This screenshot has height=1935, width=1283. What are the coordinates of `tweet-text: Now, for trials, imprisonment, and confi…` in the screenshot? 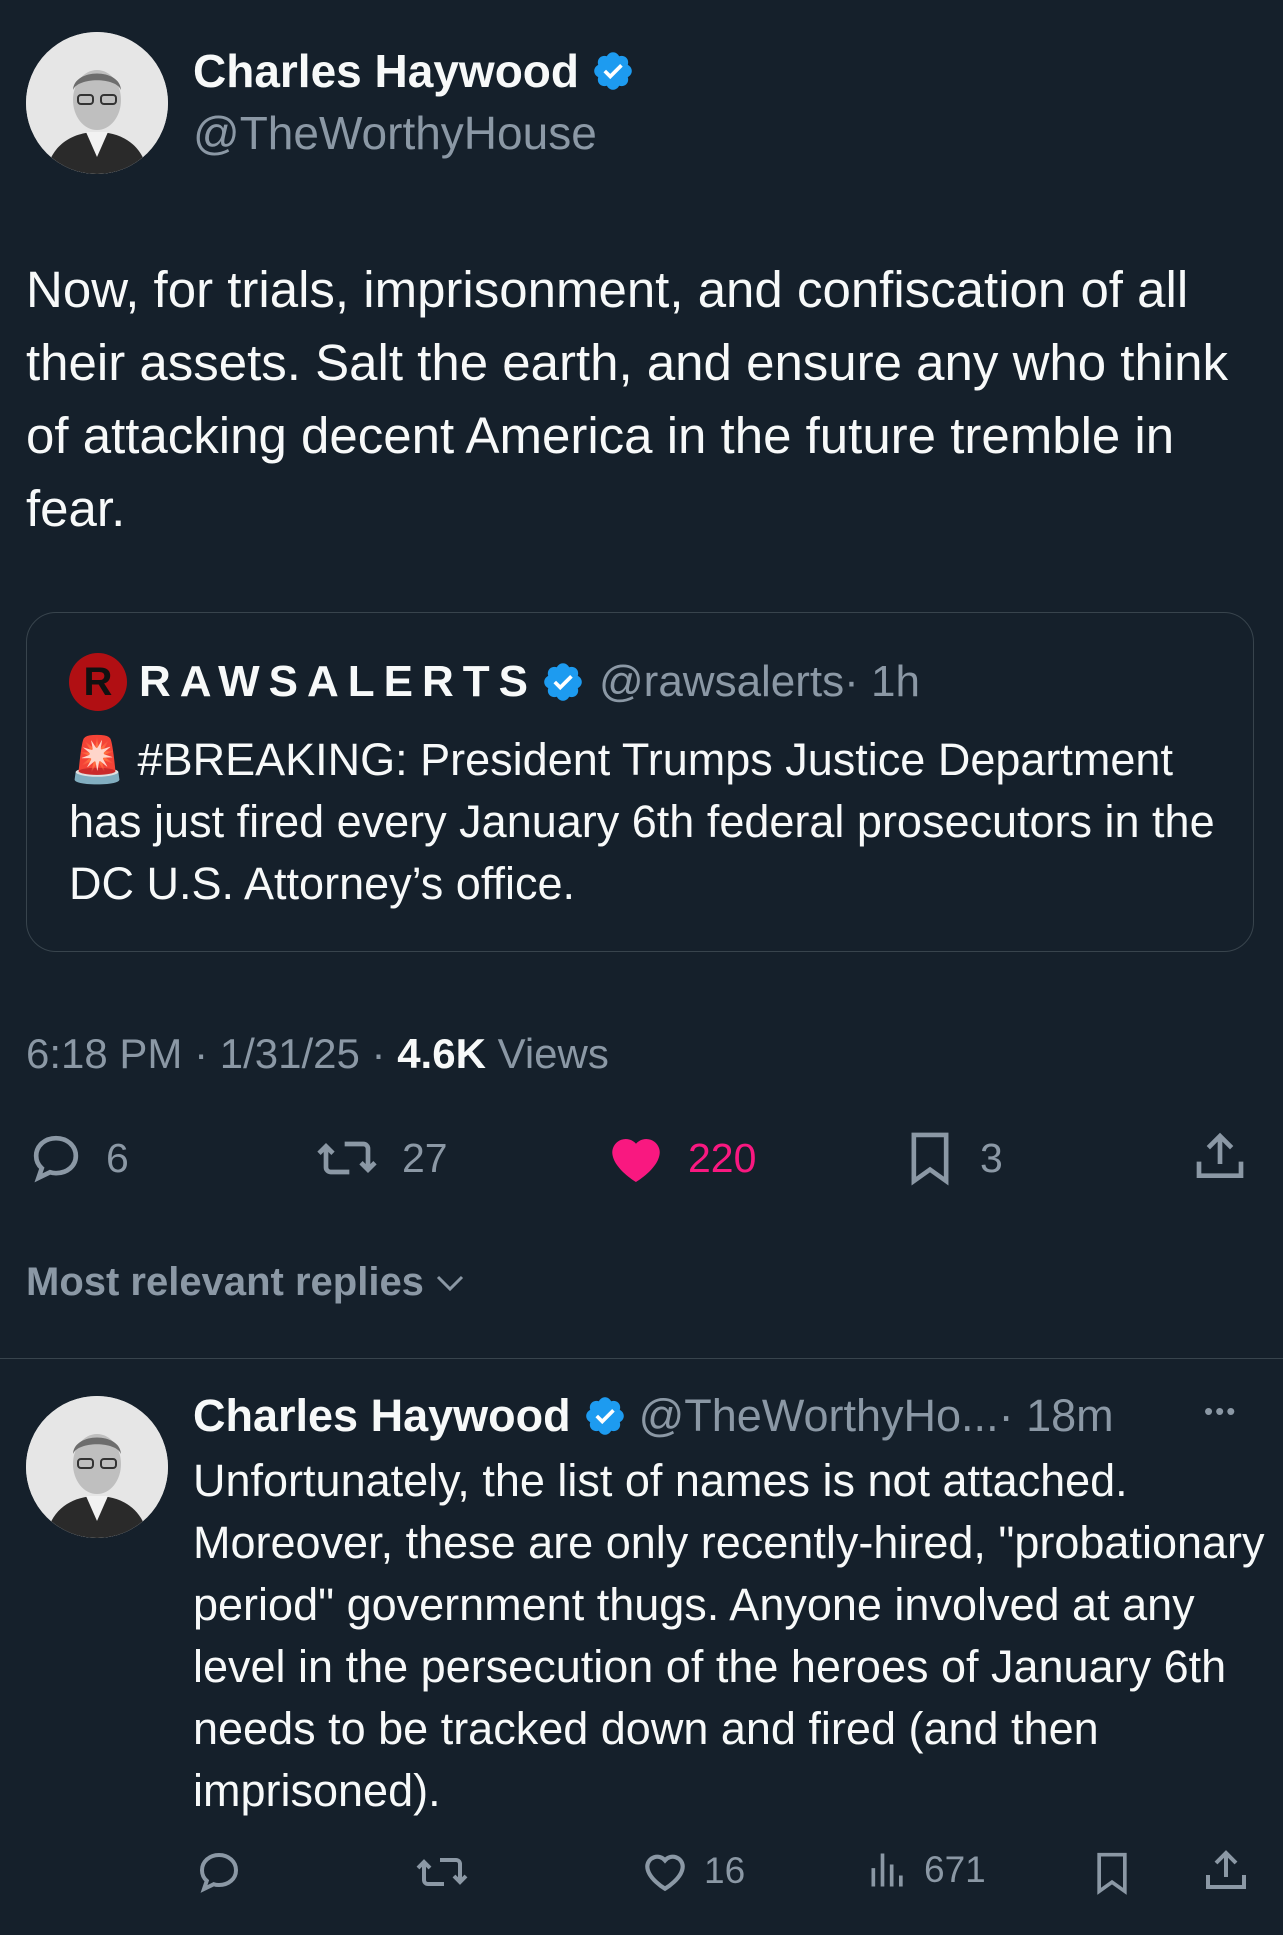 It's located at (627, 399).